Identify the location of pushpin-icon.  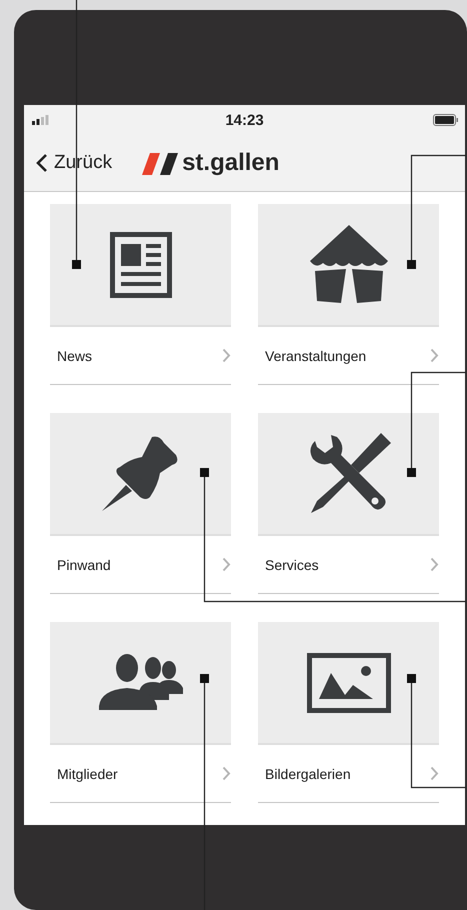
(141, 473).